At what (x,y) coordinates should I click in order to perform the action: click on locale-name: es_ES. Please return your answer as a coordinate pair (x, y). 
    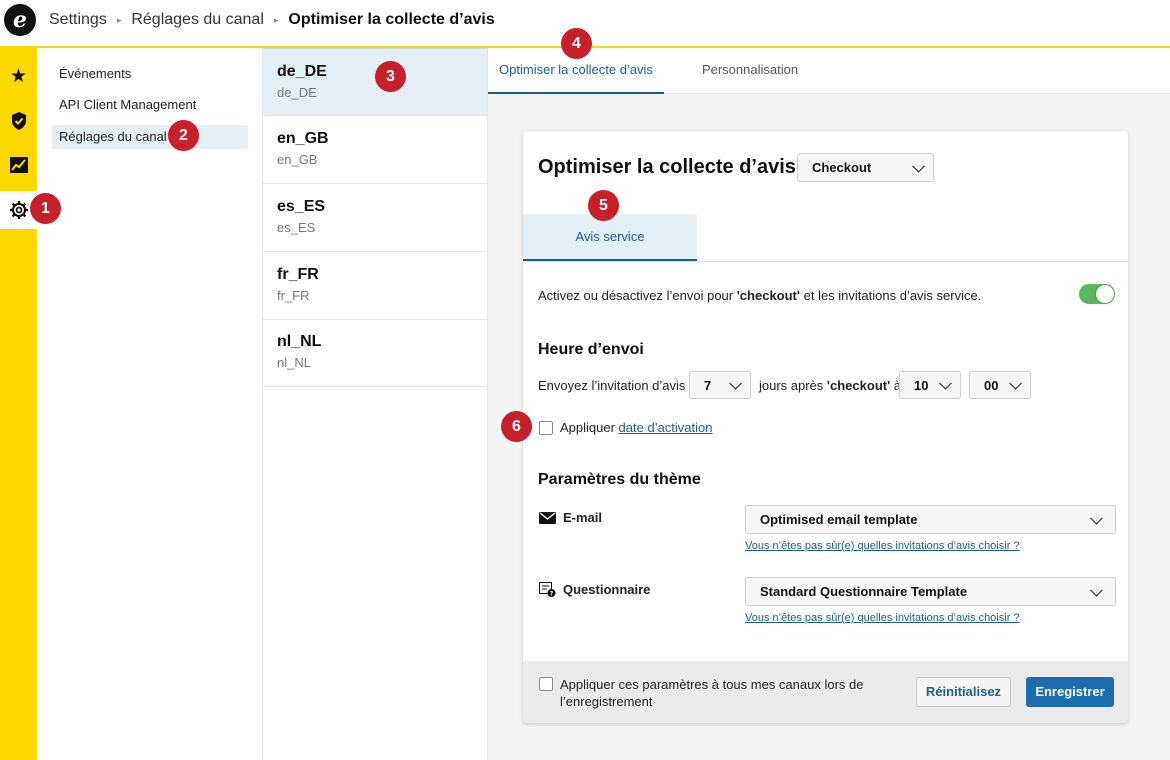
    Looking at the image, I should click on (301, 206).